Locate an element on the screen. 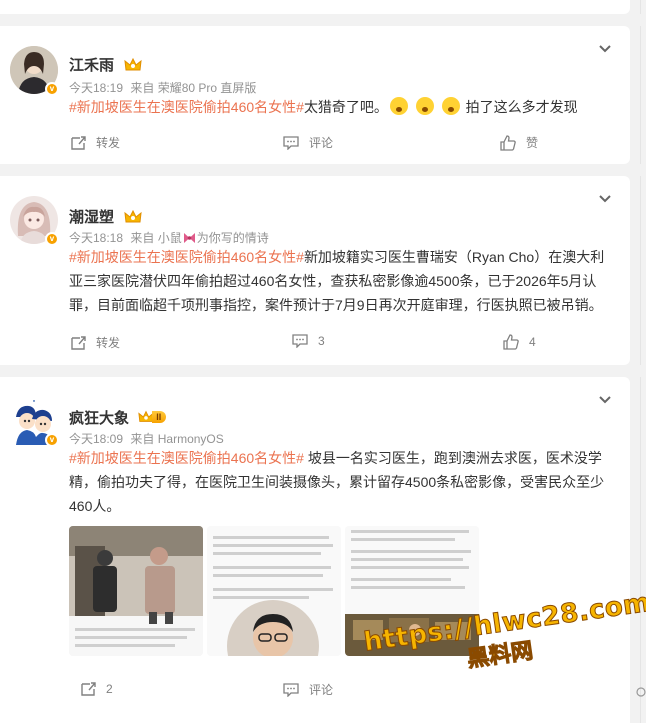  like-count: 4 is located at coordinates (532, 342).